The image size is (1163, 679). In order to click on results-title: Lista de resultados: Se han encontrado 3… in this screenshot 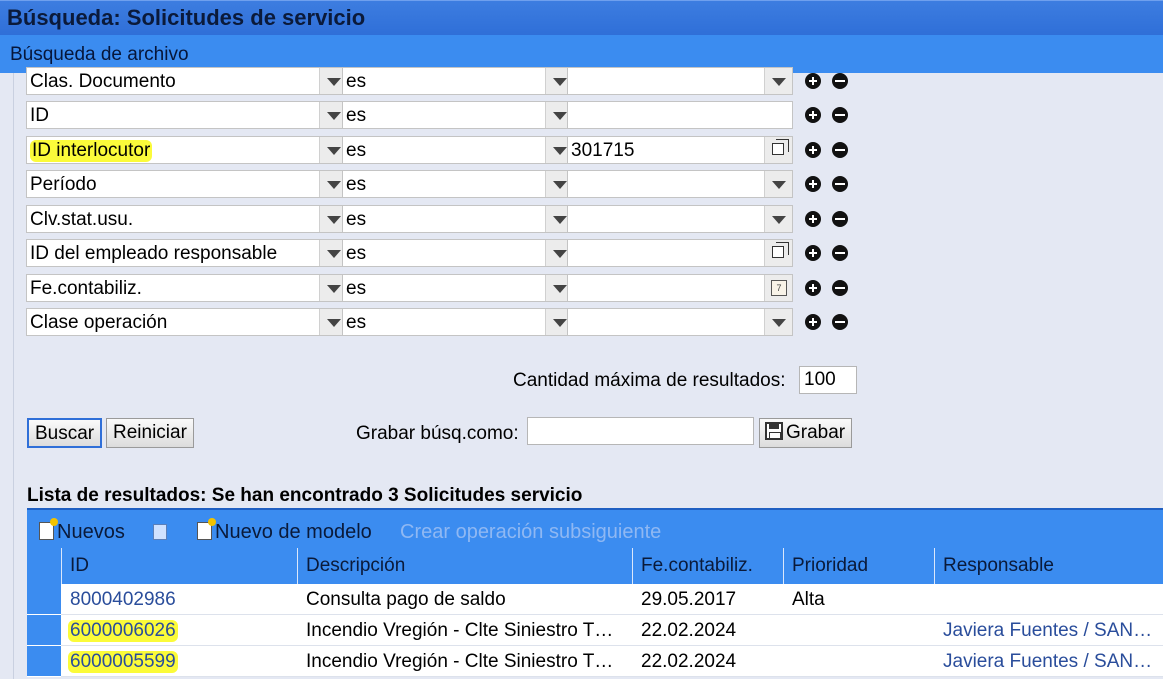, I will do `click(305, 495)`.